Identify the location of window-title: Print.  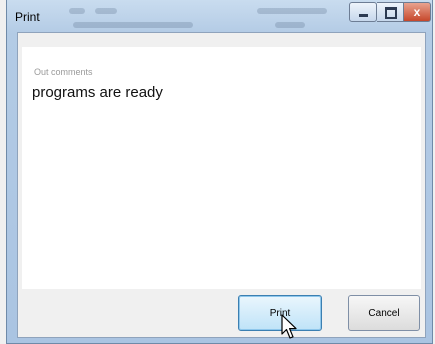
(27, 17).